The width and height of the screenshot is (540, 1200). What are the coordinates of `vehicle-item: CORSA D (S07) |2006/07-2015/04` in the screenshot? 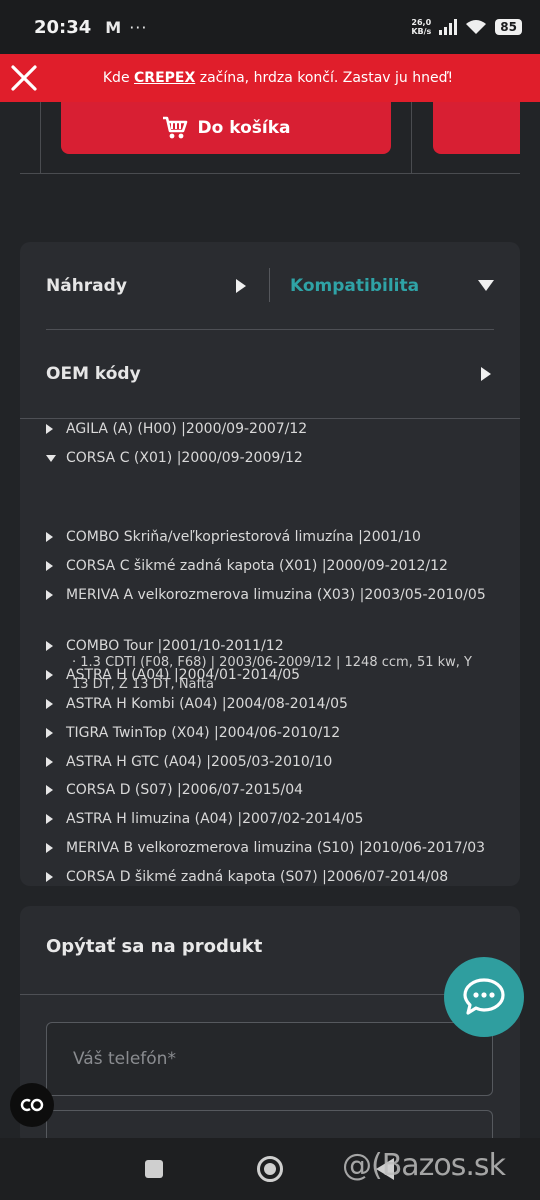 It's located at (271, 790).